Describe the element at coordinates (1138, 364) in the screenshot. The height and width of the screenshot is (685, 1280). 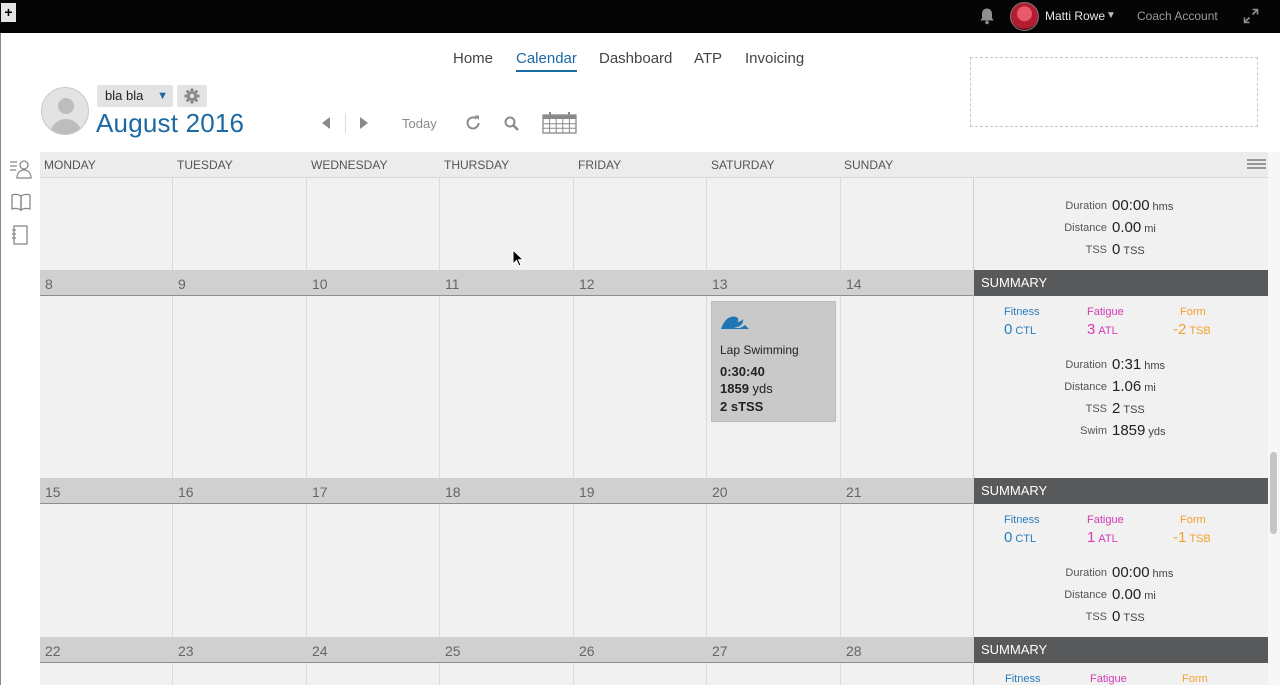
I see `duration-value: 0:31 hms` at that location.